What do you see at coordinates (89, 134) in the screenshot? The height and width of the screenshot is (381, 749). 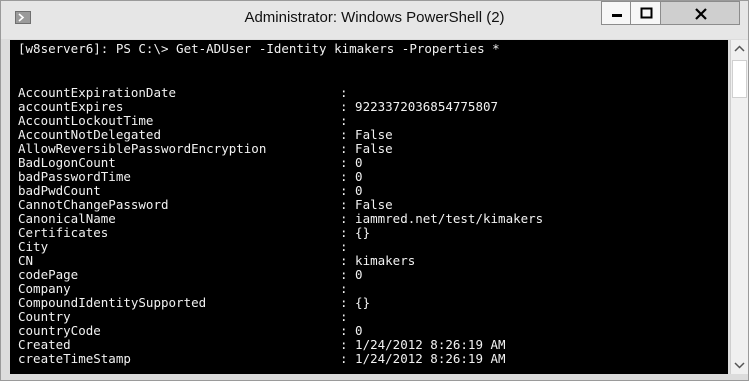 I see `property-name: AccountNotDelegated` at bounding box center [89, 134].